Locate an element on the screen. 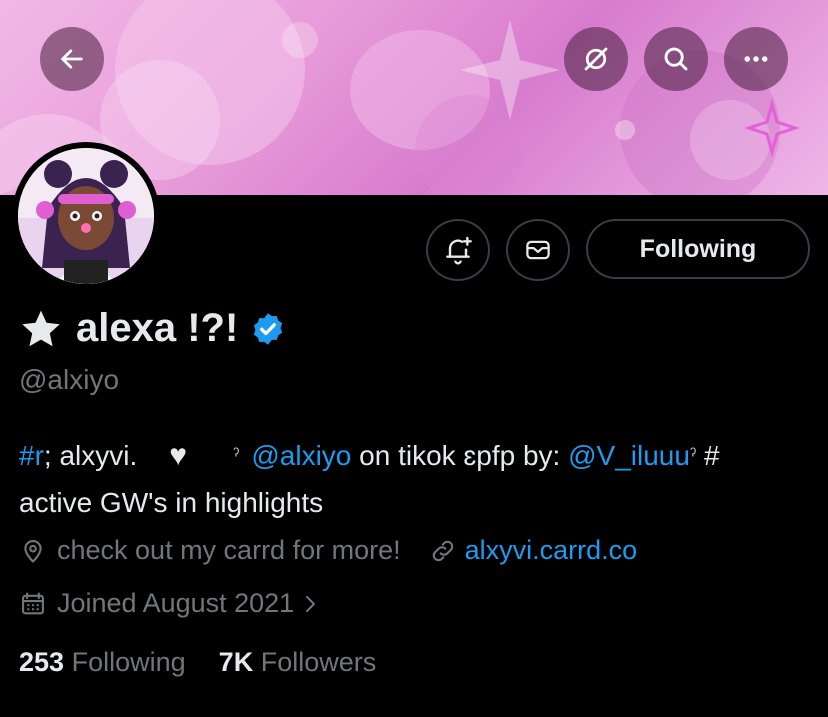 This screenshot has height=717, width=828. website-link: alxyvi.carrd.co is located at coordinates (551, 550).